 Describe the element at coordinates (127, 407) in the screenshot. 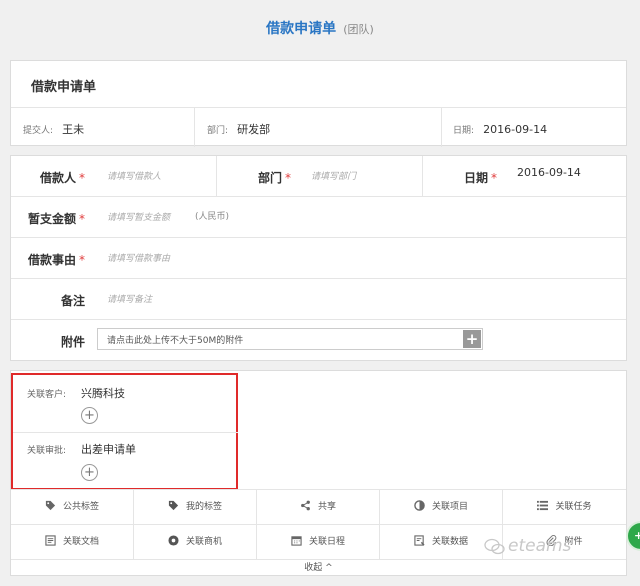

I see `linked-customer: 关联客户: 兴腾科技 +` at that location.